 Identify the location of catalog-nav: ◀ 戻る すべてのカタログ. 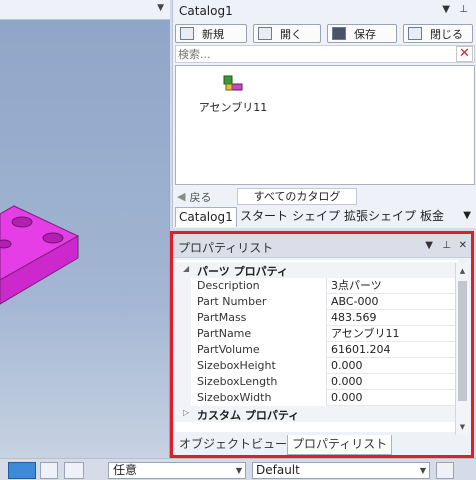
(325, 197).